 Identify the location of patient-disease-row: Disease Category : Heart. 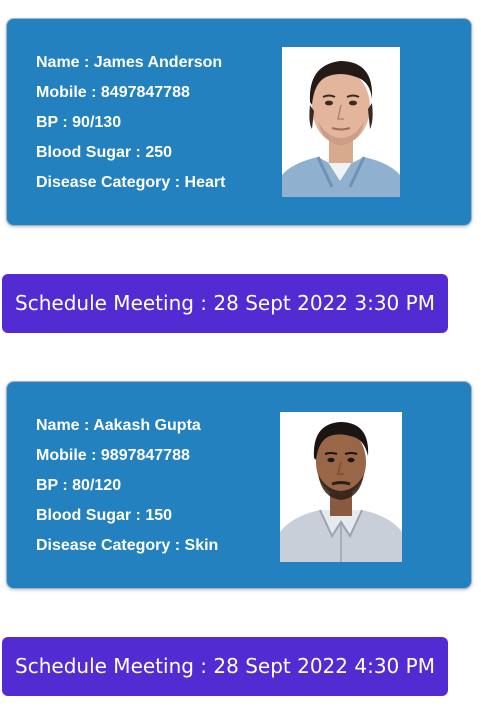
(130, 183).